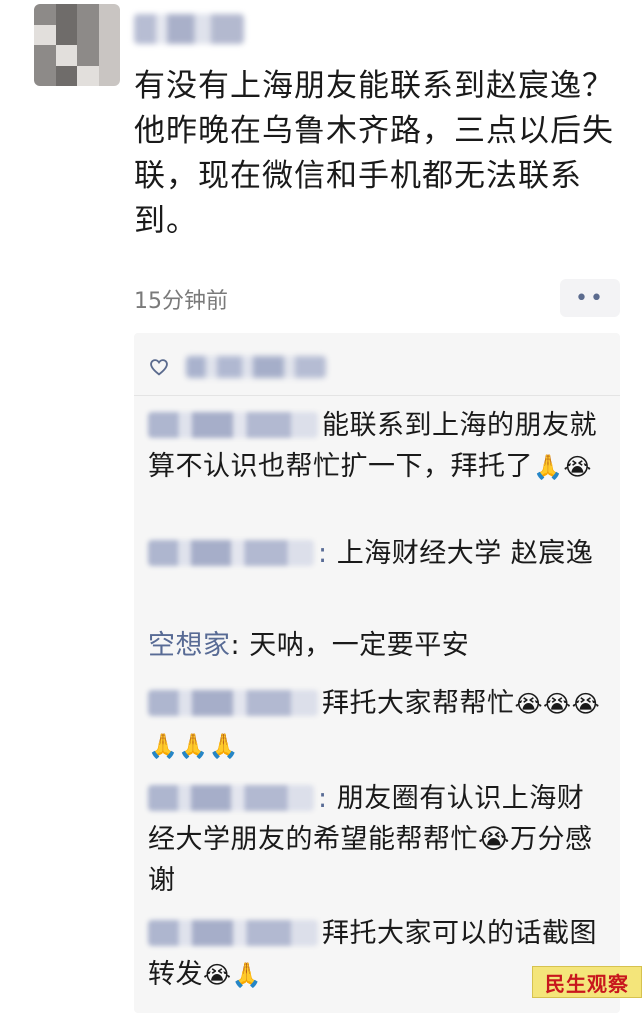 This screenshot has height=1013, width=644. What do you see at coordinates (77, 45) in the screenshot?
I see `avatar` at bounding box center [77, 45].